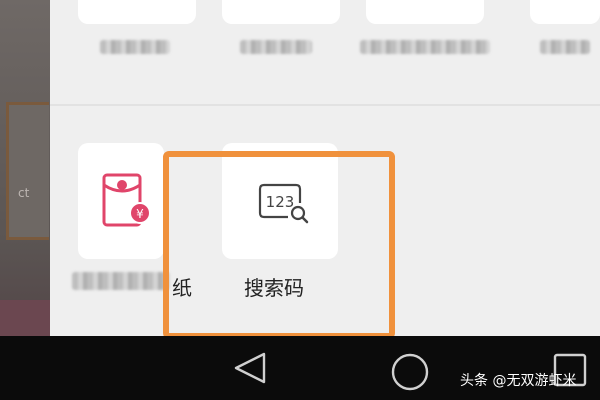 This screenshot has height=400, width=600. What do you see at coordinates (24, 193) in the screenshot?
I see `background-text: ct` at bounding box center [24, 193].